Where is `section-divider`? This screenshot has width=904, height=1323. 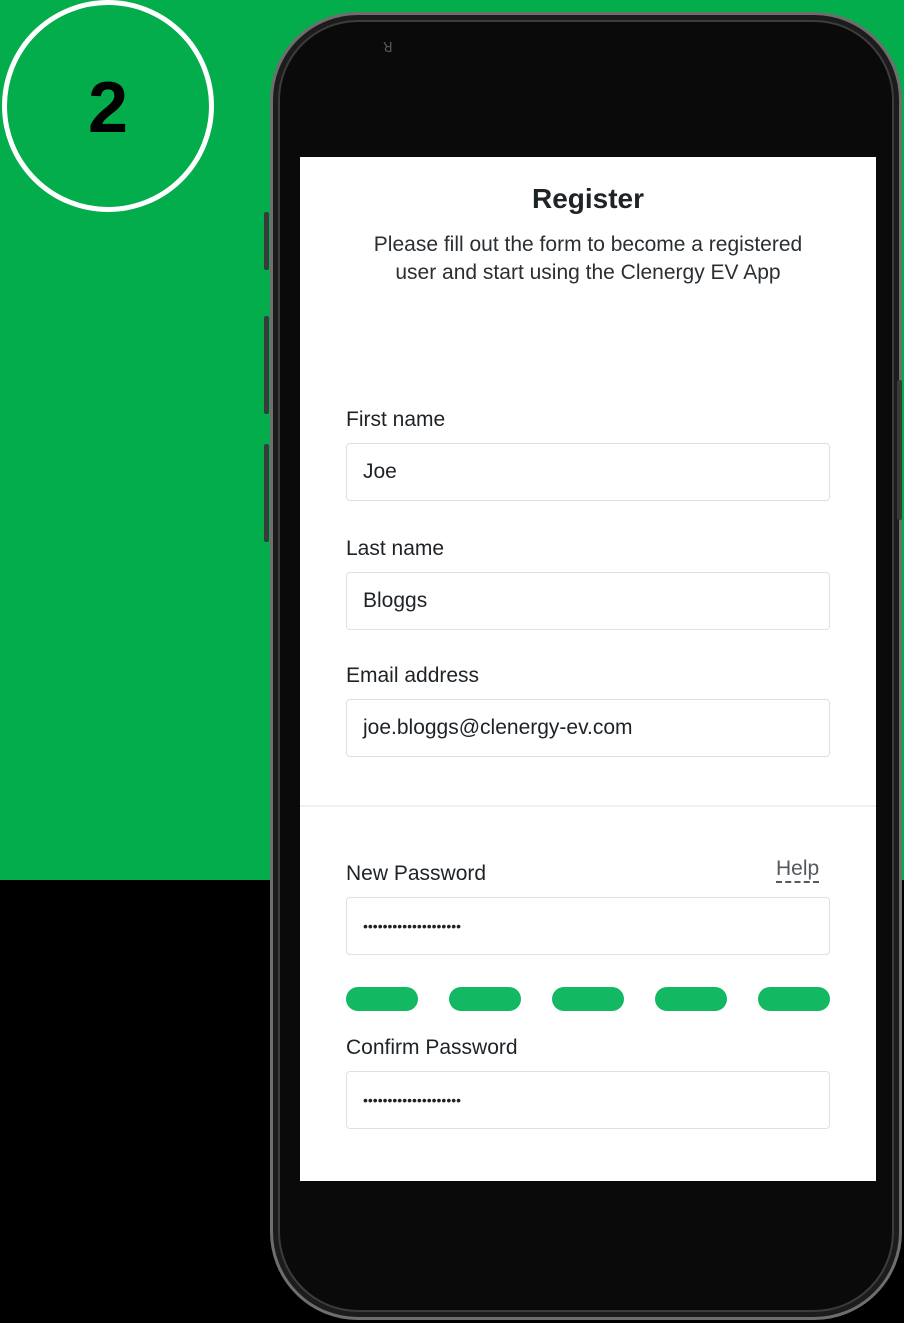 section-divider is located at coordinates (588, 806).